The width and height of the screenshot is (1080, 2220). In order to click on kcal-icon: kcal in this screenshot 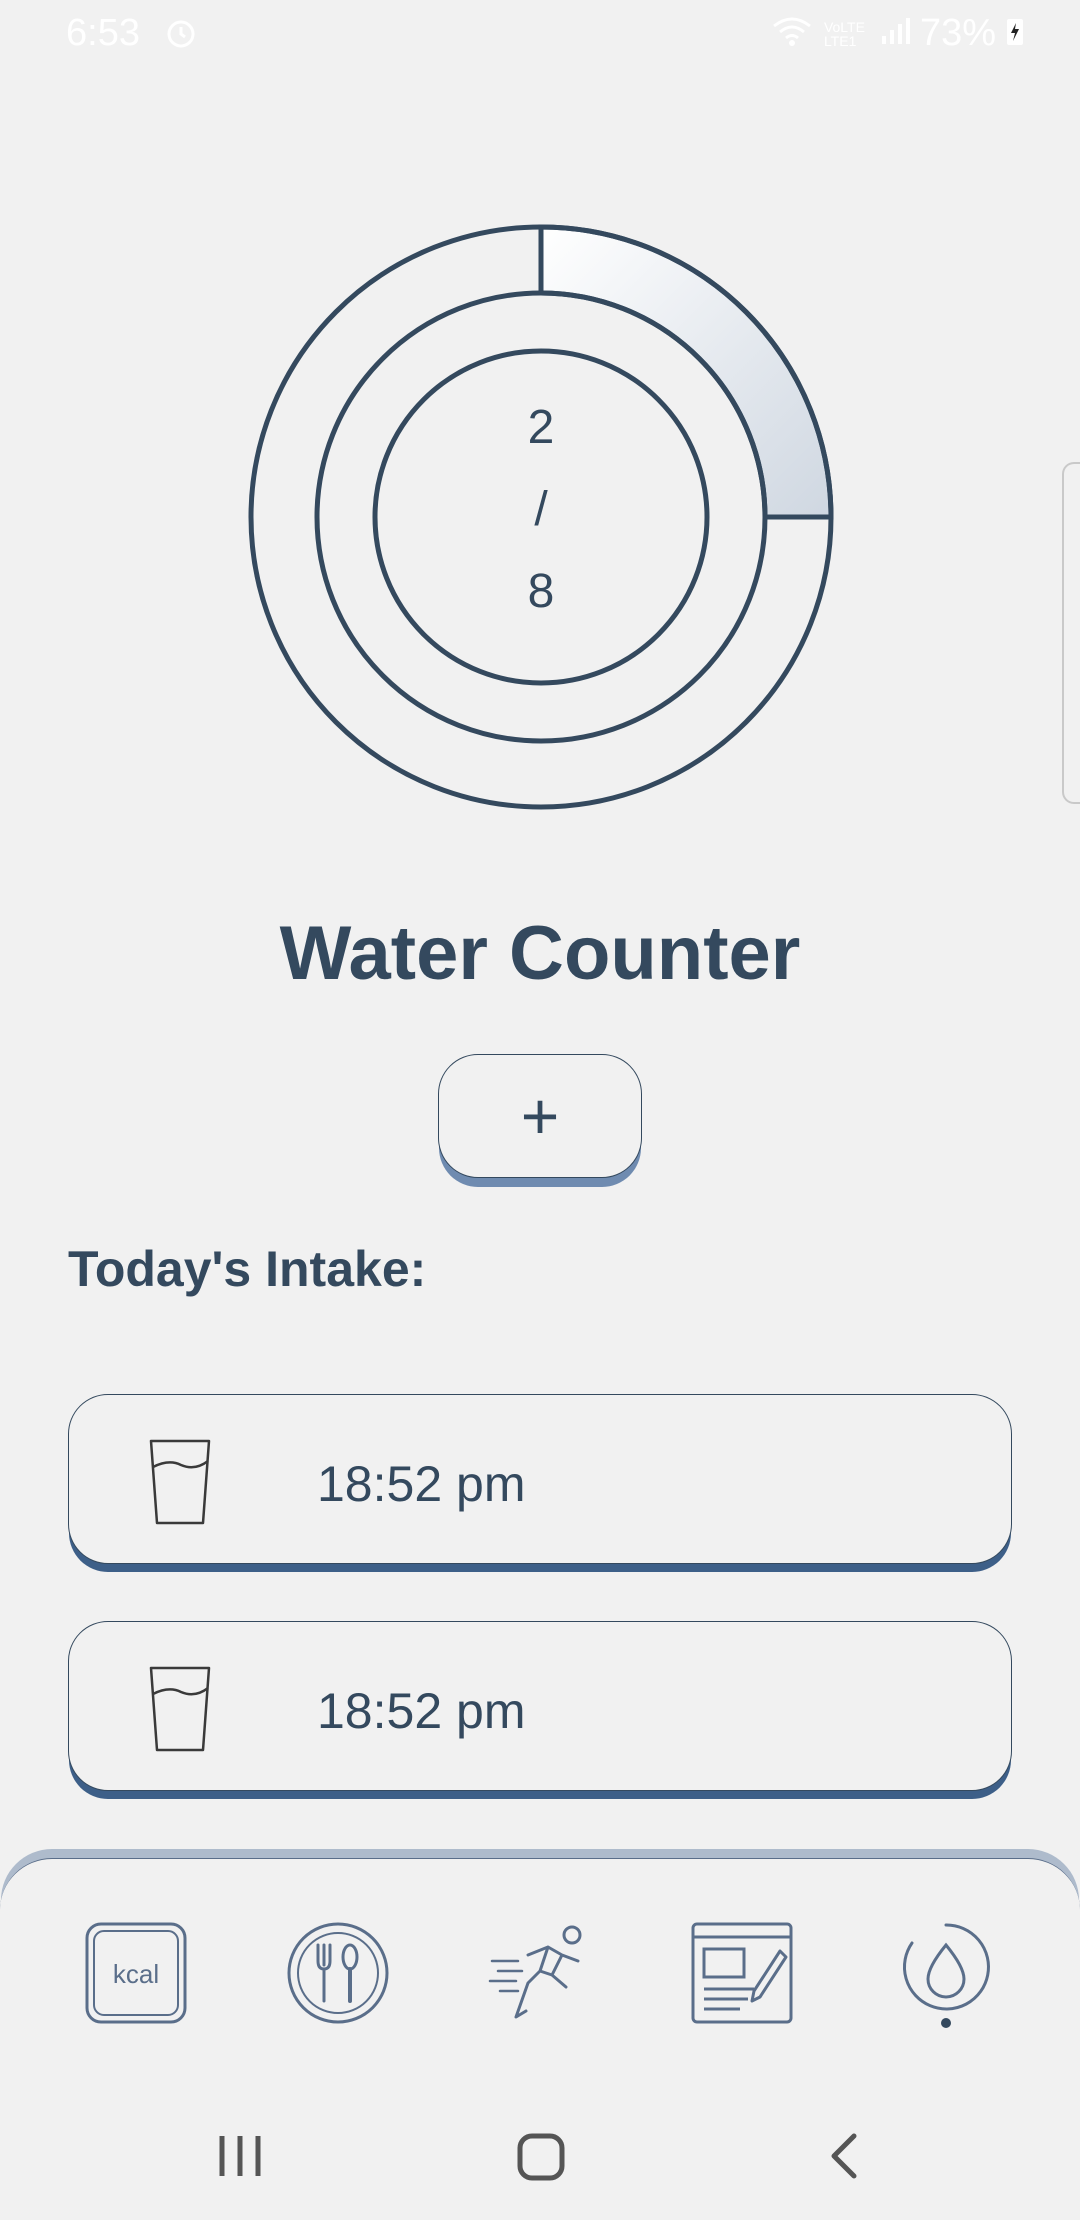, I will do `click(136, 1973)`.